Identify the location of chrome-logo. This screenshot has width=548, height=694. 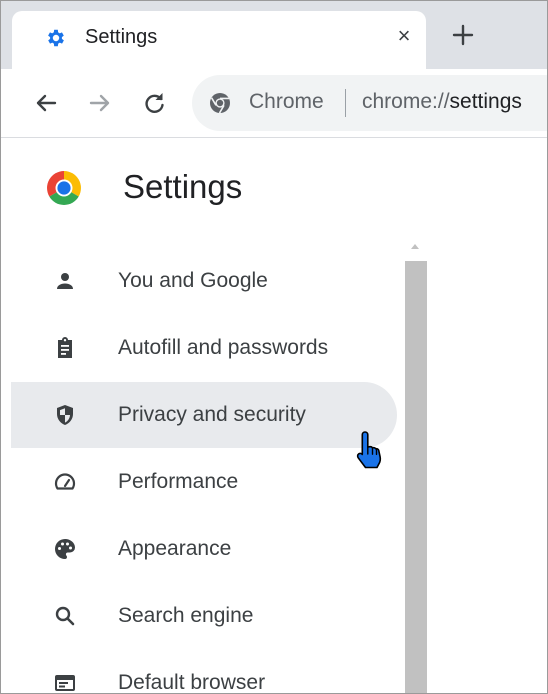
(64, 188).